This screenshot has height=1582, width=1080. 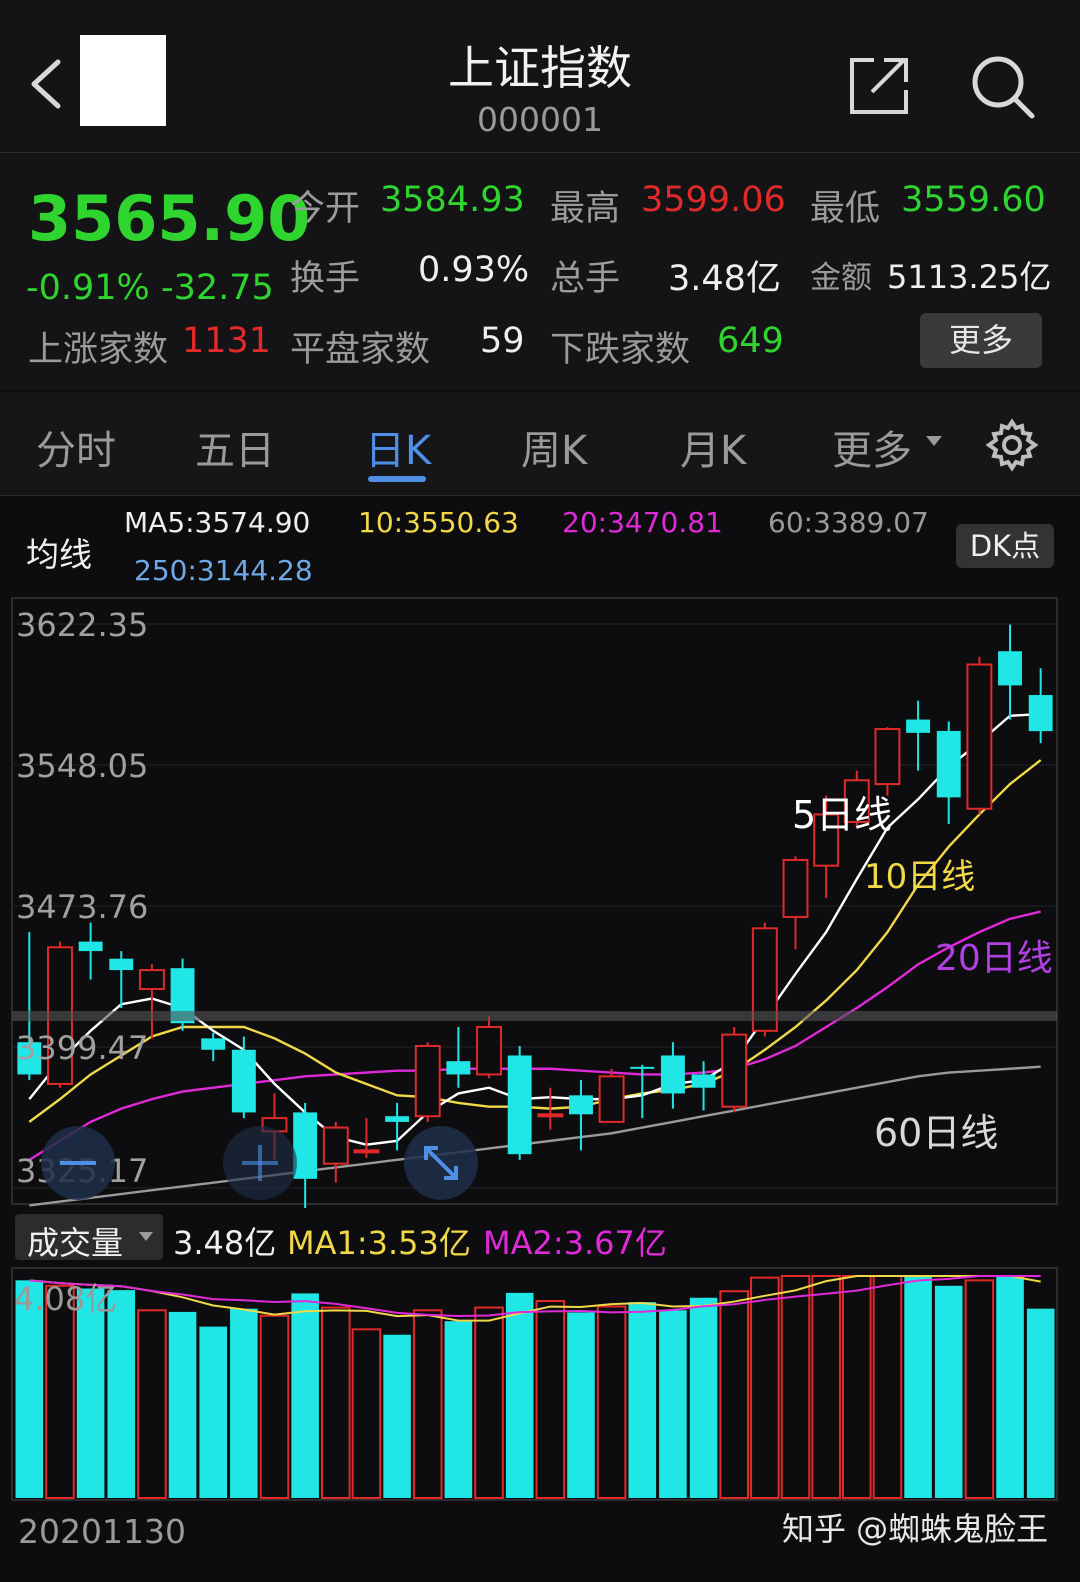 What do you see at coordinates (82, 907) in the screenshot?
I see `y-tick-label: 3473.76` at bounding box center [82, 907].